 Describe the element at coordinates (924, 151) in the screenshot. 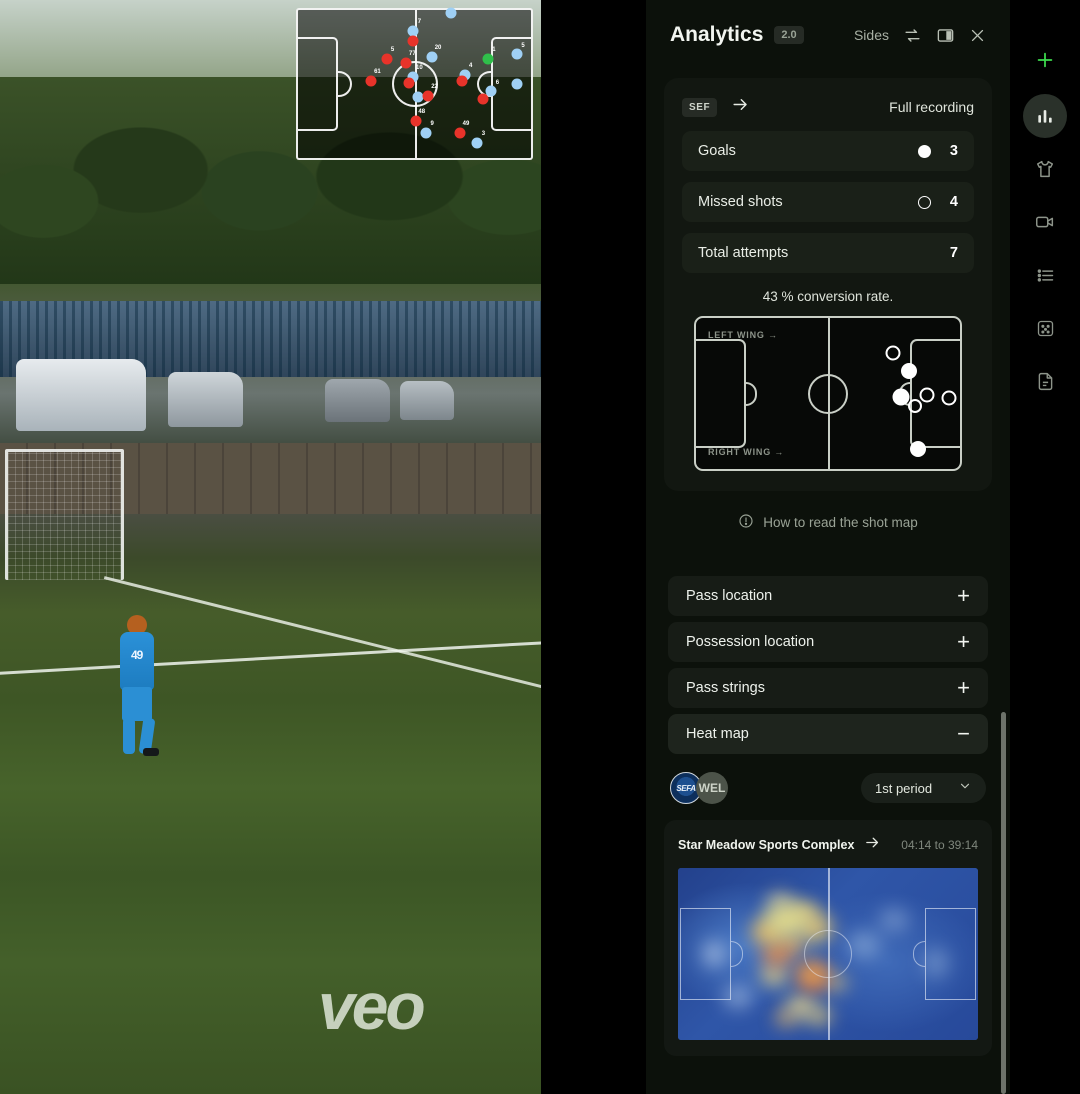

I see `goal-marker-icon` at that location.